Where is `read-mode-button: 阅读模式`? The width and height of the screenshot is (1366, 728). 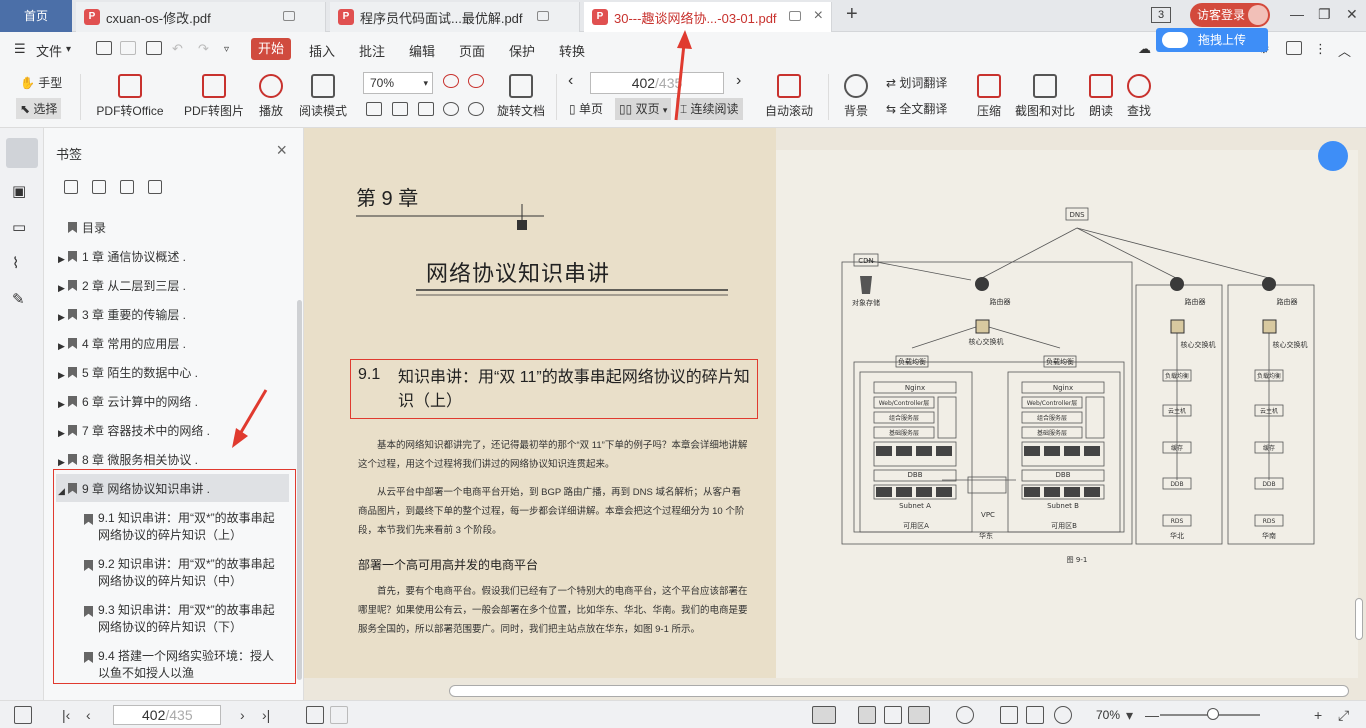
read-mode-button: 阅读模式 is located at coordinates (323, 96).